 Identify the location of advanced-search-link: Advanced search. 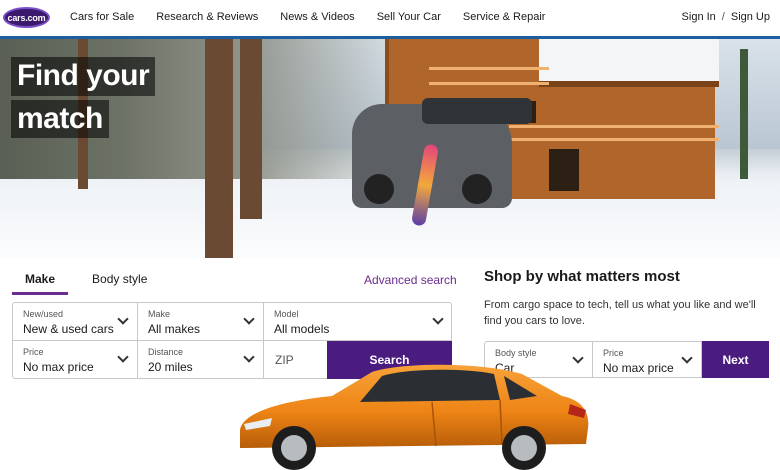
(410, 280).